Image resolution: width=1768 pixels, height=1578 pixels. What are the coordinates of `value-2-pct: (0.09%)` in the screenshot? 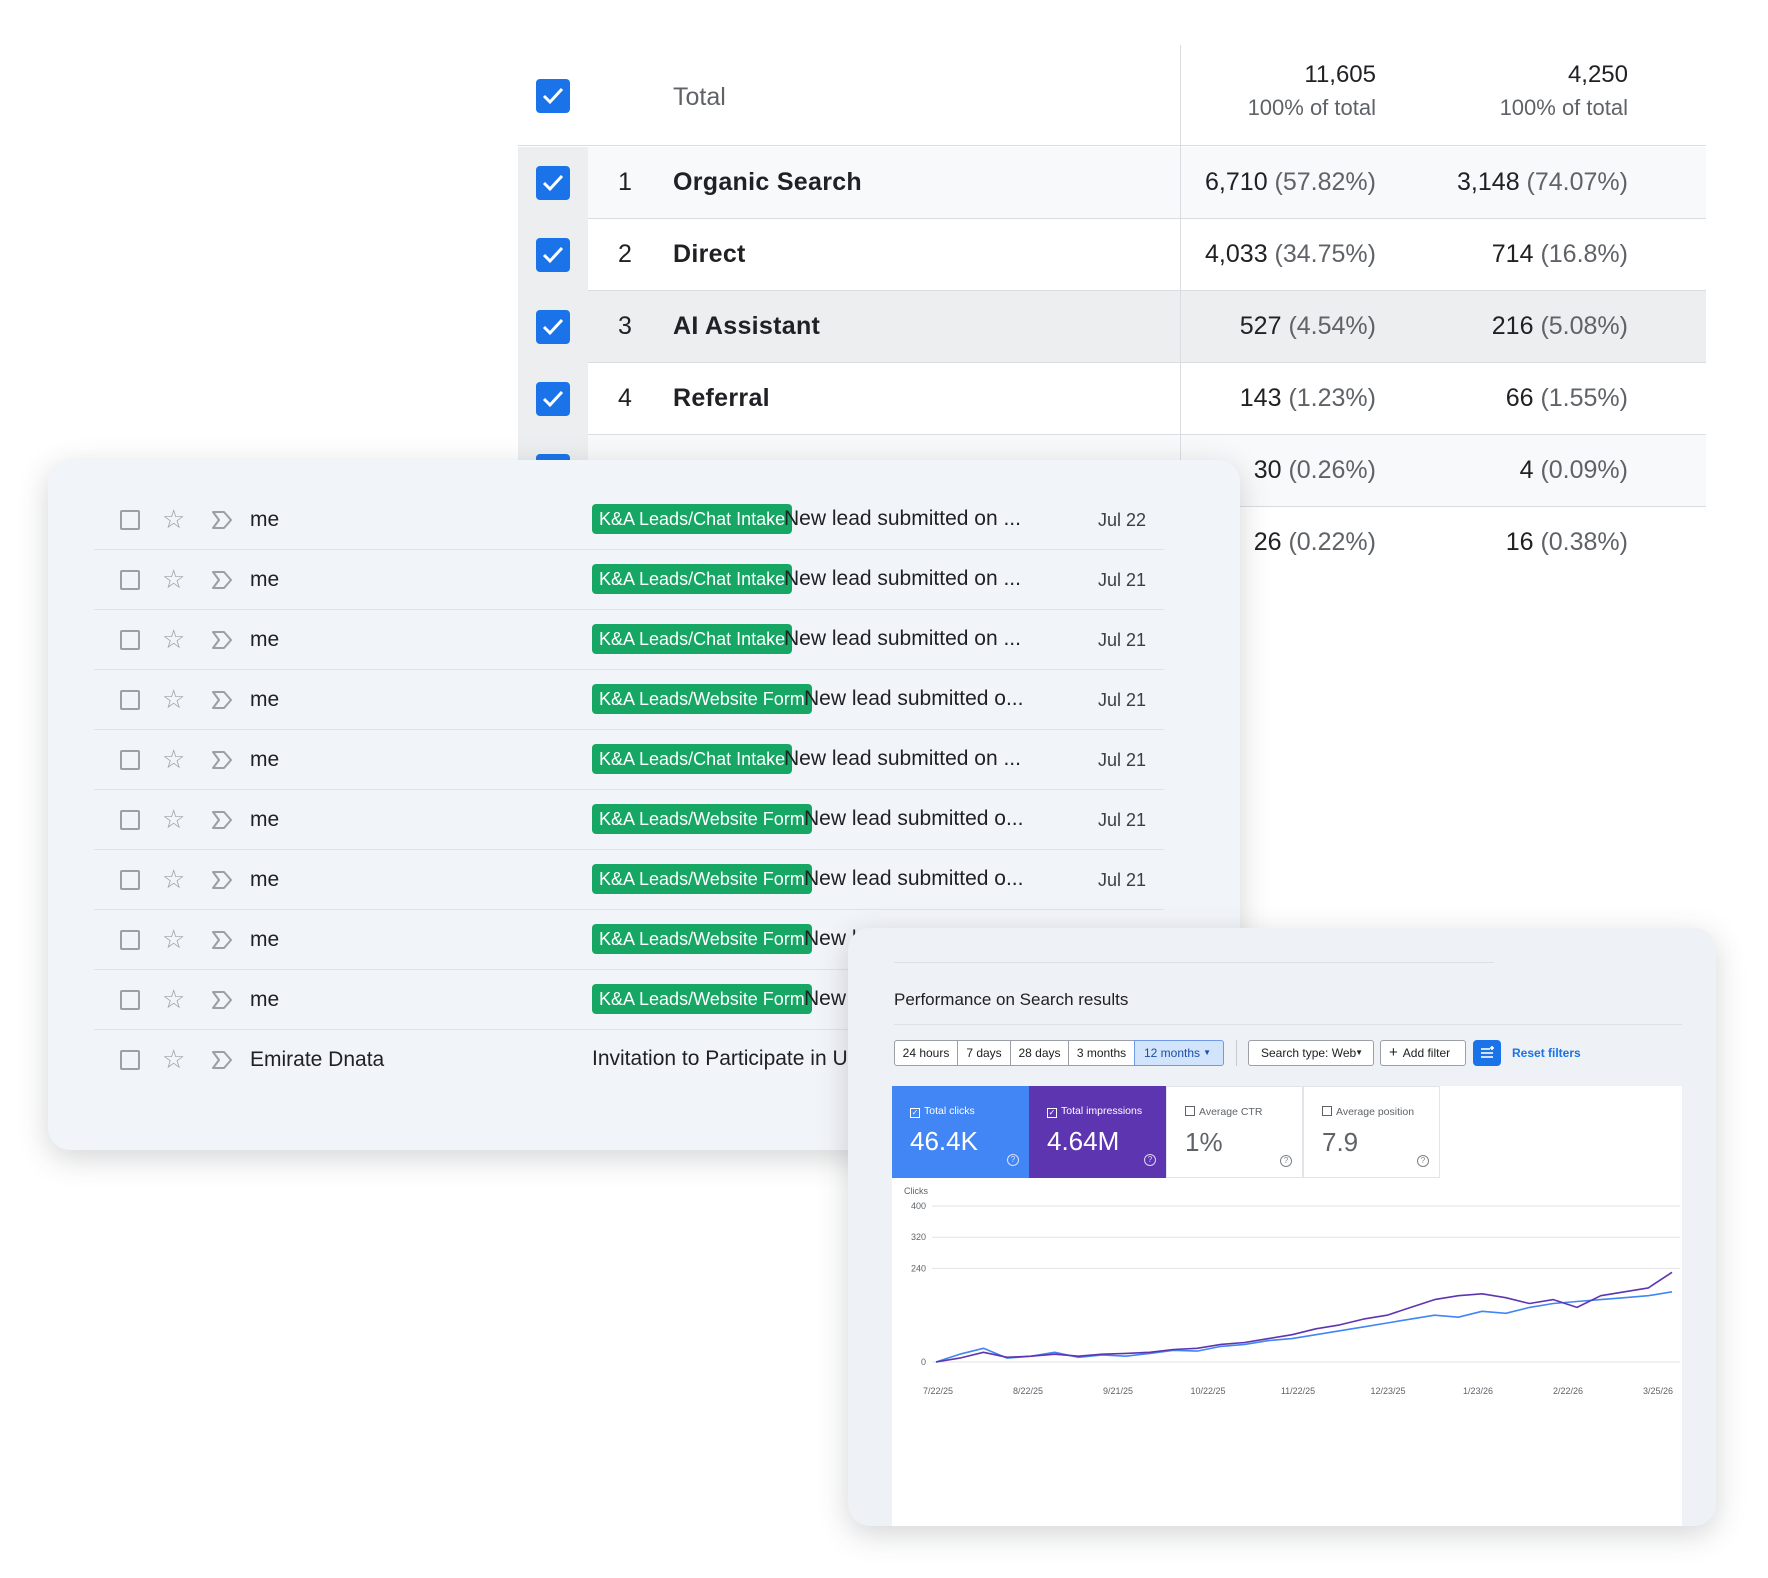 It's located at (1584, 470).